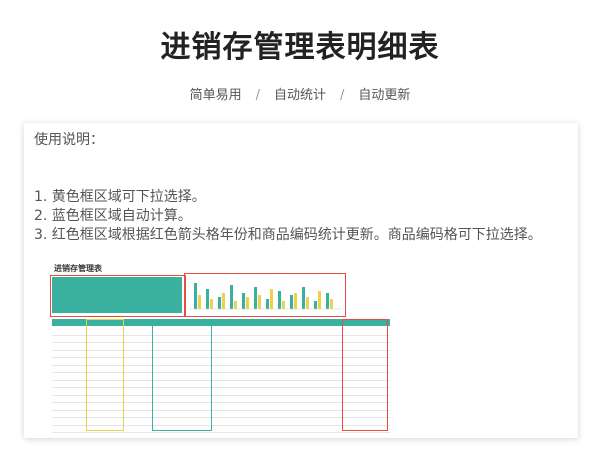  I want to click on instruction-item: 3. 红色框区域根据红色箭头格年份和商品编码统计更新。商品编码格可下拉选择。, so click(288, 235).